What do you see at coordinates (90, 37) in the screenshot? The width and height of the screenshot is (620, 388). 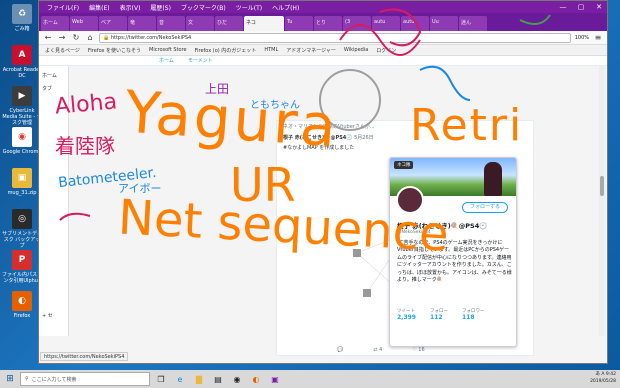 I see `home-icon: ⌂` at bounding box center [90, 37].